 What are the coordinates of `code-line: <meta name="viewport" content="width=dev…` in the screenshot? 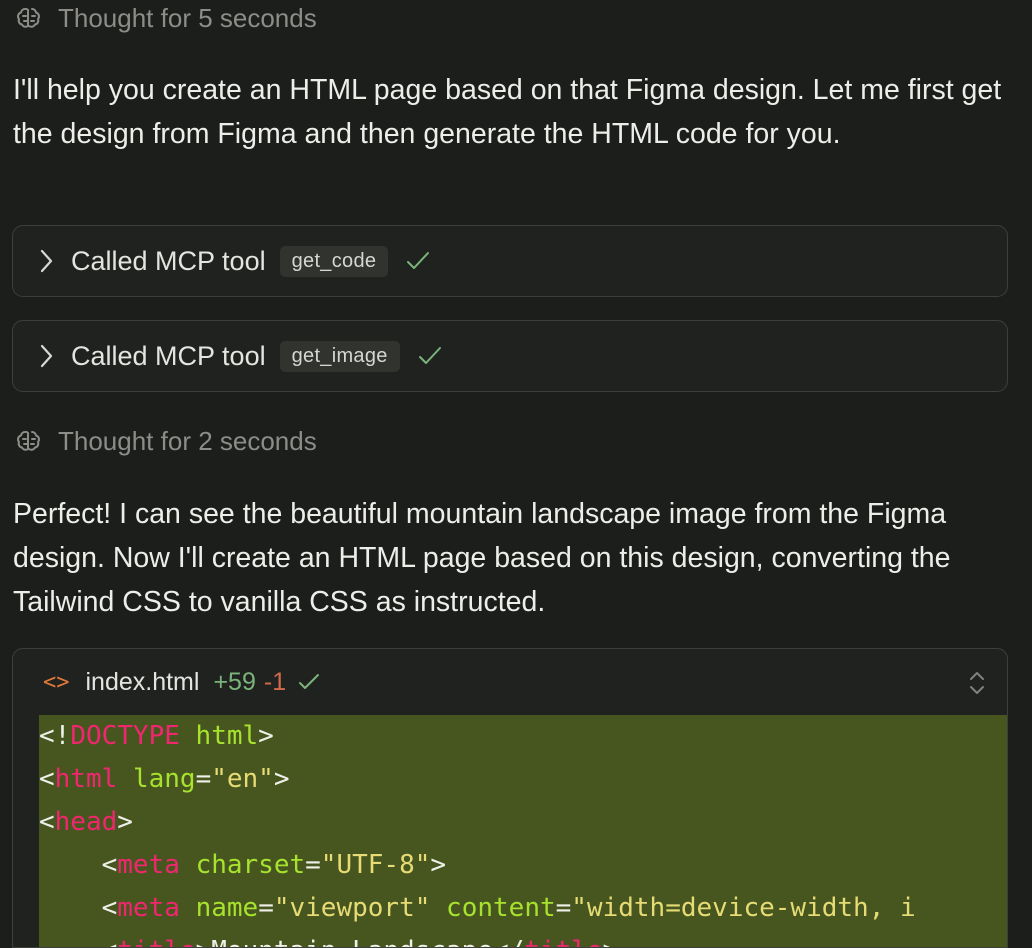 It's located at (523, 908).